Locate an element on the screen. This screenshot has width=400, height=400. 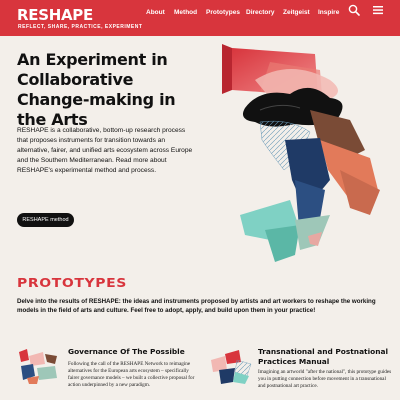
nav-item-method: Method is located at coordinates (185, 12).